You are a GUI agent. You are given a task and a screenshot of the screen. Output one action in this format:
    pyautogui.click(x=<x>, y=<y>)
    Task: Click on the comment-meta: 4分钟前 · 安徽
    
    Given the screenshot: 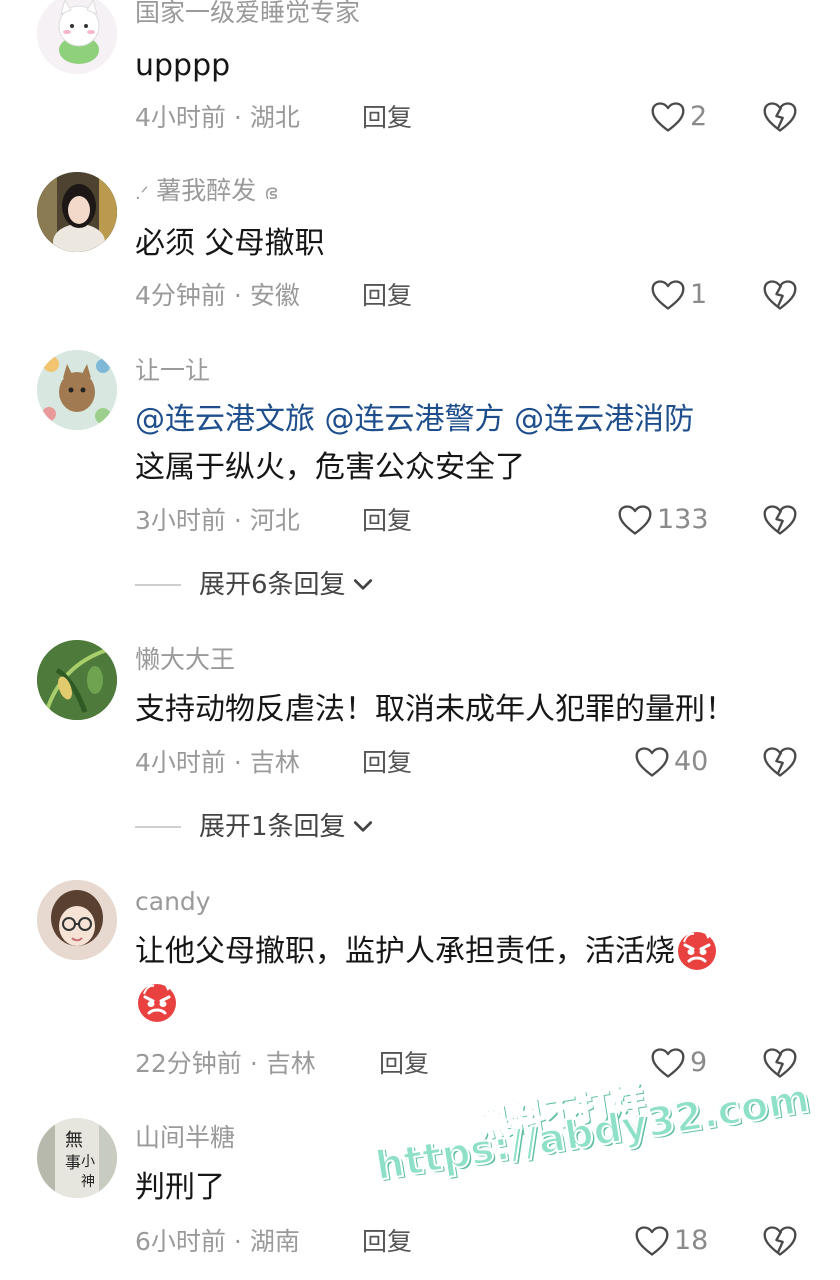 What is the action you would take?
    pyautogui.click(x=217, y=296)
    